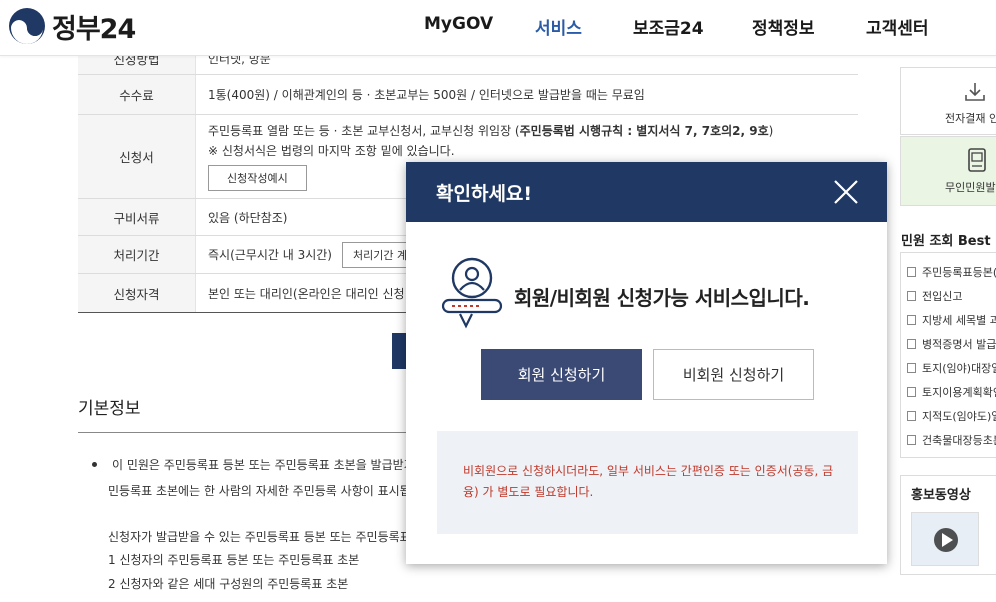 The image size is (996, 602). Describe the element at coordinates (951, 440) in the screenshot. I see `best-item: 건축물대장등초본` at that location.